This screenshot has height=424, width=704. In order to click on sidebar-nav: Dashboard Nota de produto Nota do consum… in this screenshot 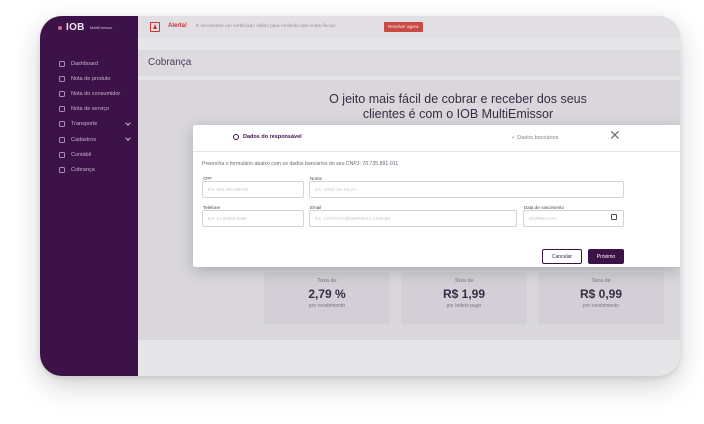, I will do `click(89, 117)`.